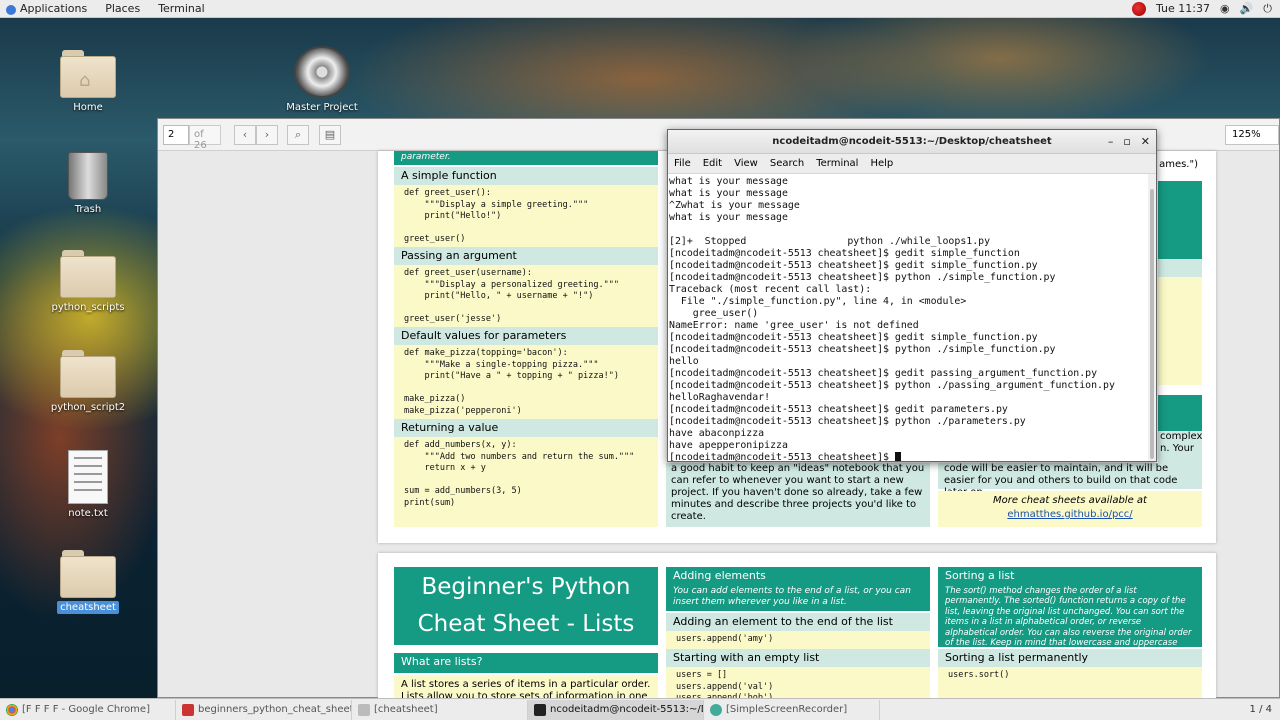 The image size is (1280, 720). Describe the element at coordinates (526, 606) in the screenshot. I see `cheat-sheet-title: Beginner's Python Cheat Sheet - Lists` at that location.